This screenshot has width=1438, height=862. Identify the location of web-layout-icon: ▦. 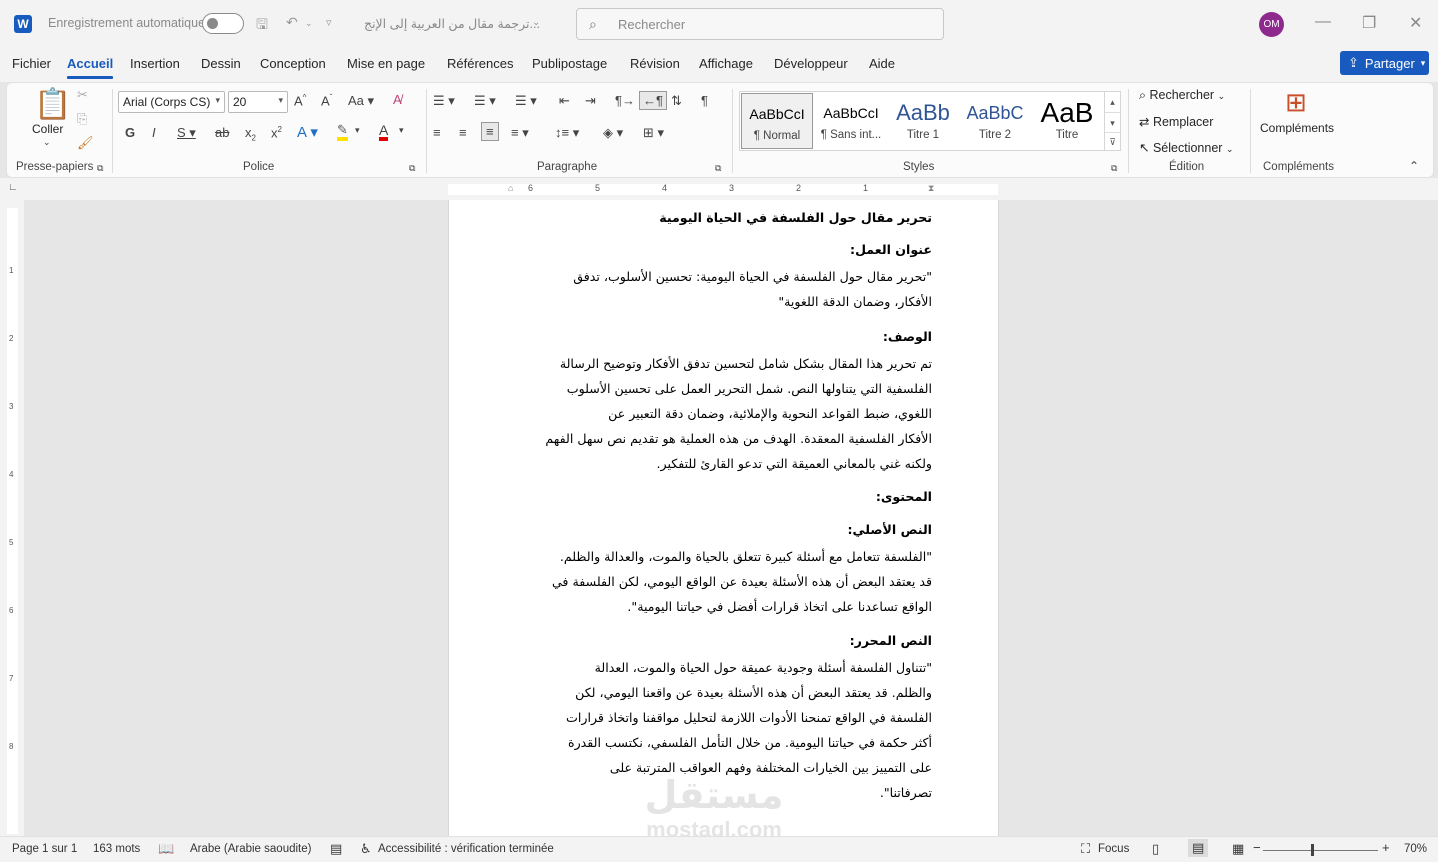
(1238, 849).